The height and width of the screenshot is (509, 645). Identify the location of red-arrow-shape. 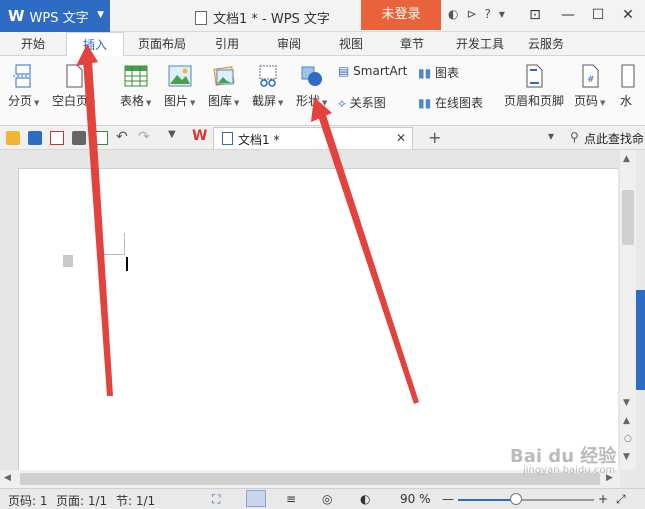
(368, 258).